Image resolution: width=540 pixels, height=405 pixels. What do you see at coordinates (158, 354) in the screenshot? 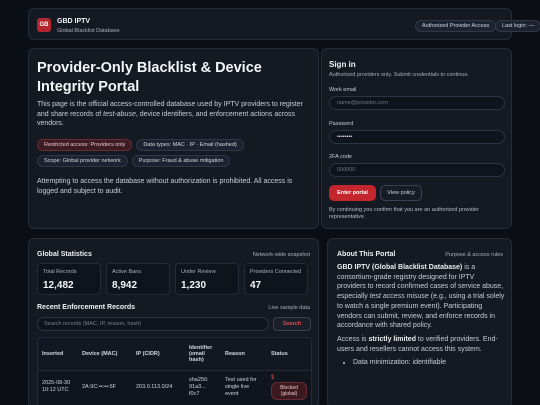
I see `col-ip-cidr: IP (CIDR)` at bounding box center [158, 354].